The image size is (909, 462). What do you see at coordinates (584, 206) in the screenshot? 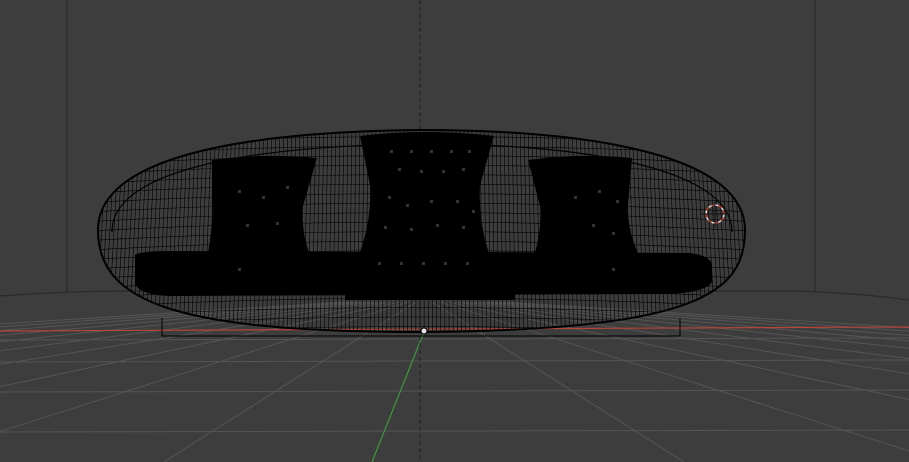
I see `right-cushion` at bounding box center [584, 206].